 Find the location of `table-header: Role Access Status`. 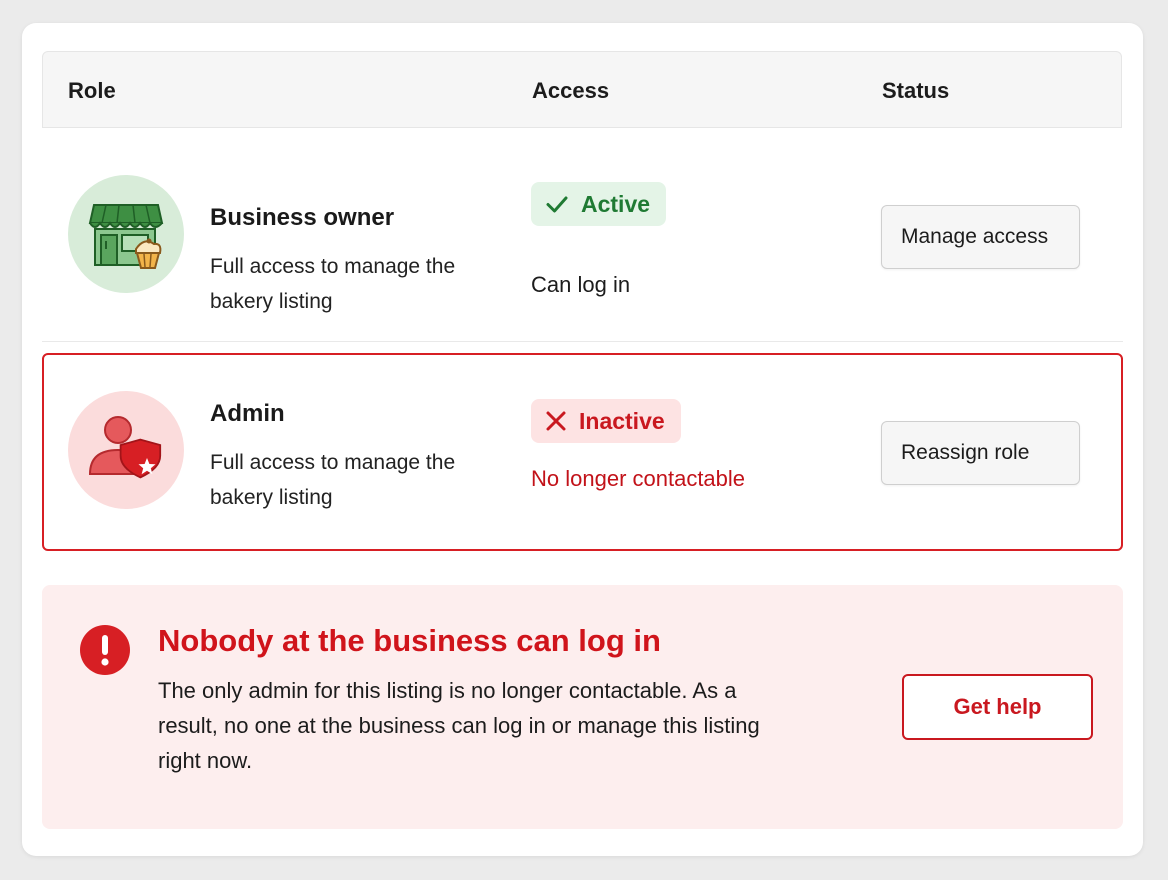

table-header: Role Access Status is located at coordinates (582, 89).